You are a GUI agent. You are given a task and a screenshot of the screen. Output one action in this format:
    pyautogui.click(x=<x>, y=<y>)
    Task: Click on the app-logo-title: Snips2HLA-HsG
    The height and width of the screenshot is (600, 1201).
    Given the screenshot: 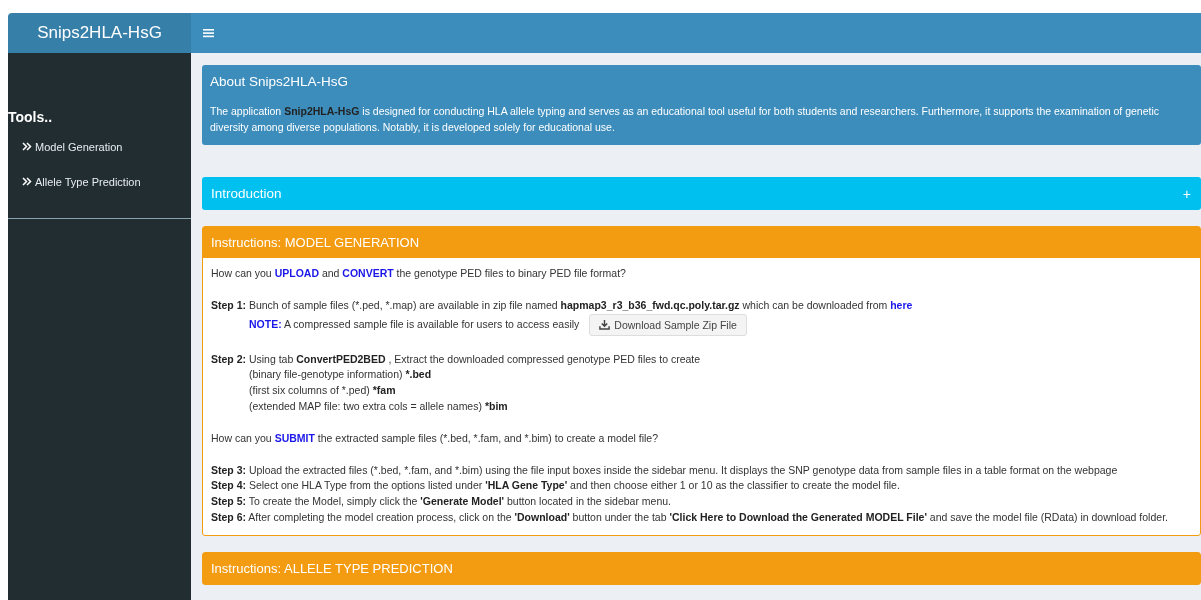 What is the action you would take?
    pyautogui.click(x=99, y=33)
    